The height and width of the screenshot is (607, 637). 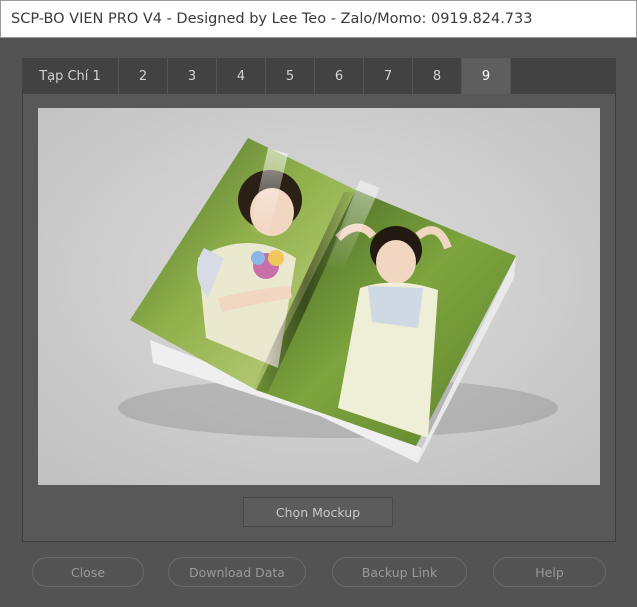 I want to click on tab-9: 9, so click(x=486, y=76).